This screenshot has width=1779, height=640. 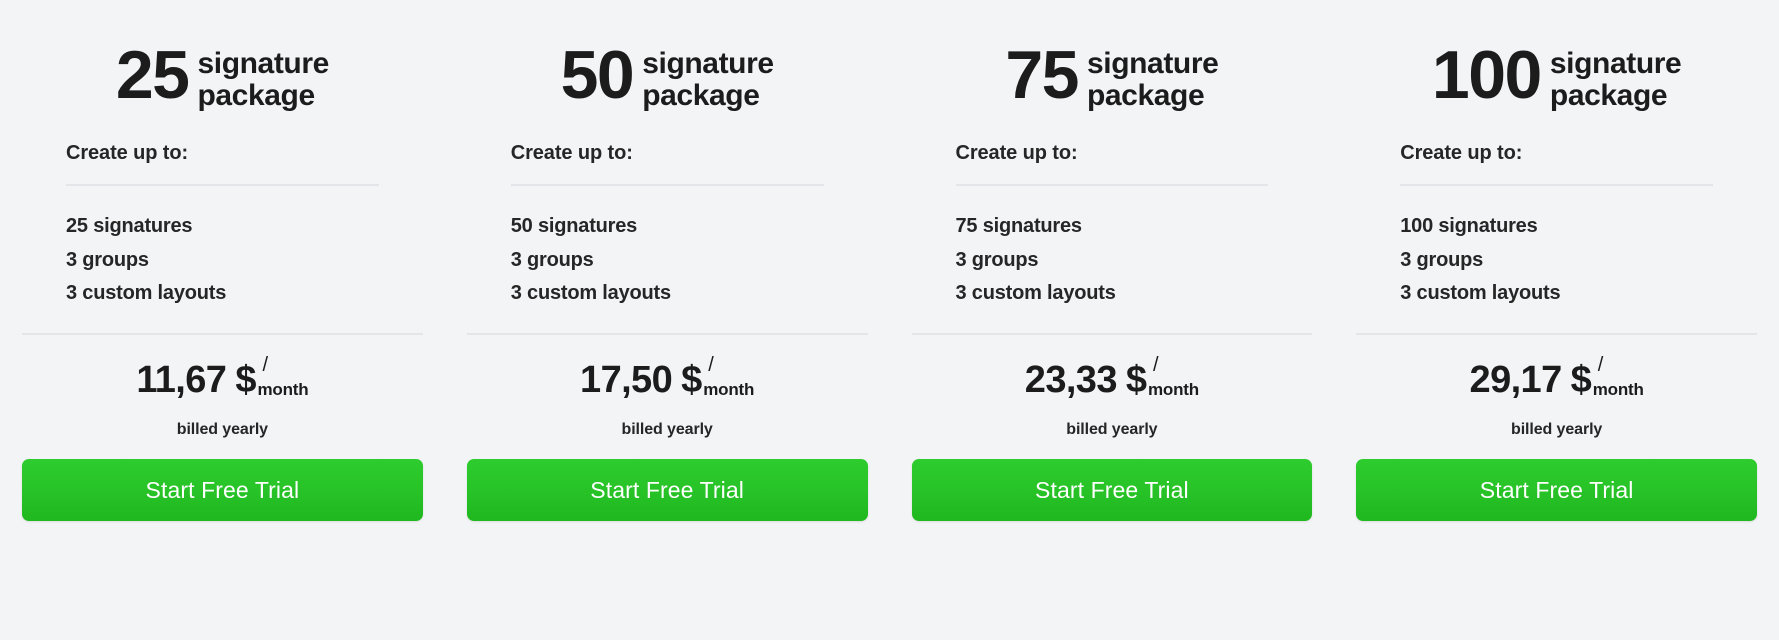 What do you see at coordinates (1042, 75) in the screenshot?
I see `plan-count: 75` at bounding box center [1042, 75].